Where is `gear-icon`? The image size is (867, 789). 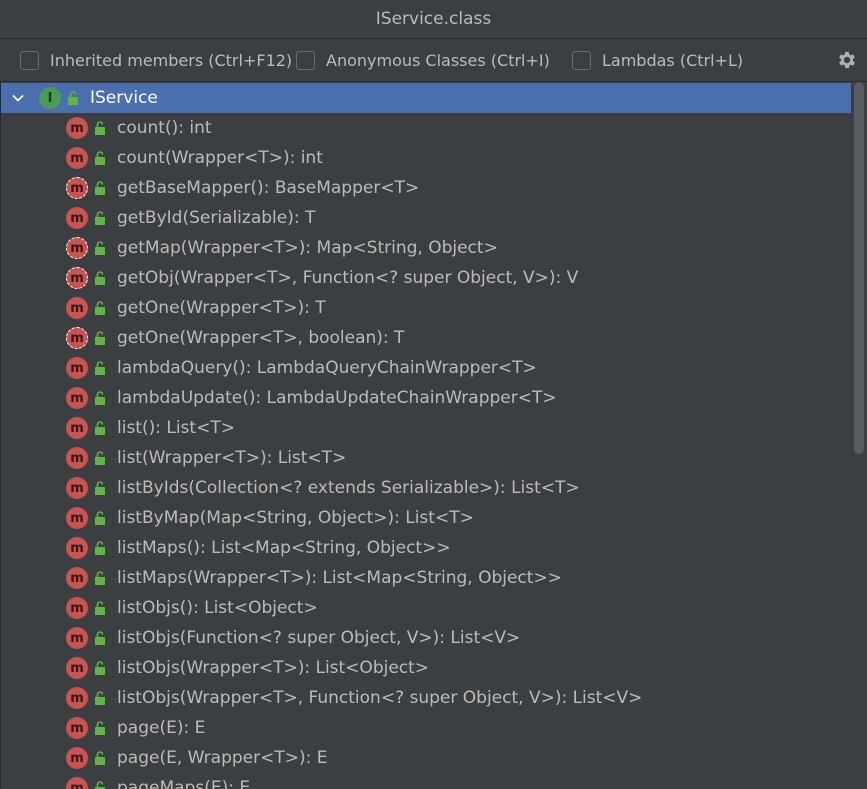 gear-icon is located at coordinates (847, 60).